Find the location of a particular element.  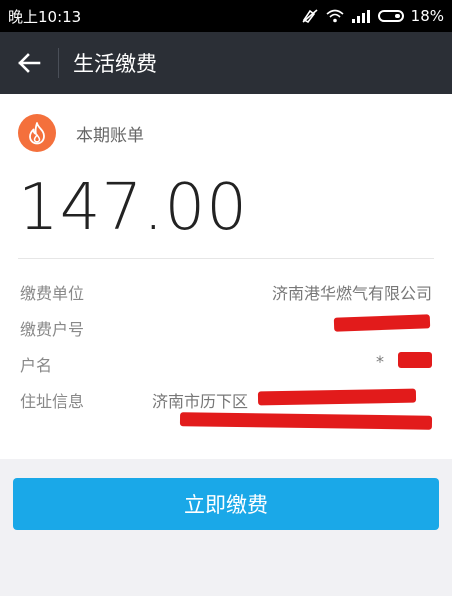

app-bar: 生活缴费 is located at coordinates (226, 63).